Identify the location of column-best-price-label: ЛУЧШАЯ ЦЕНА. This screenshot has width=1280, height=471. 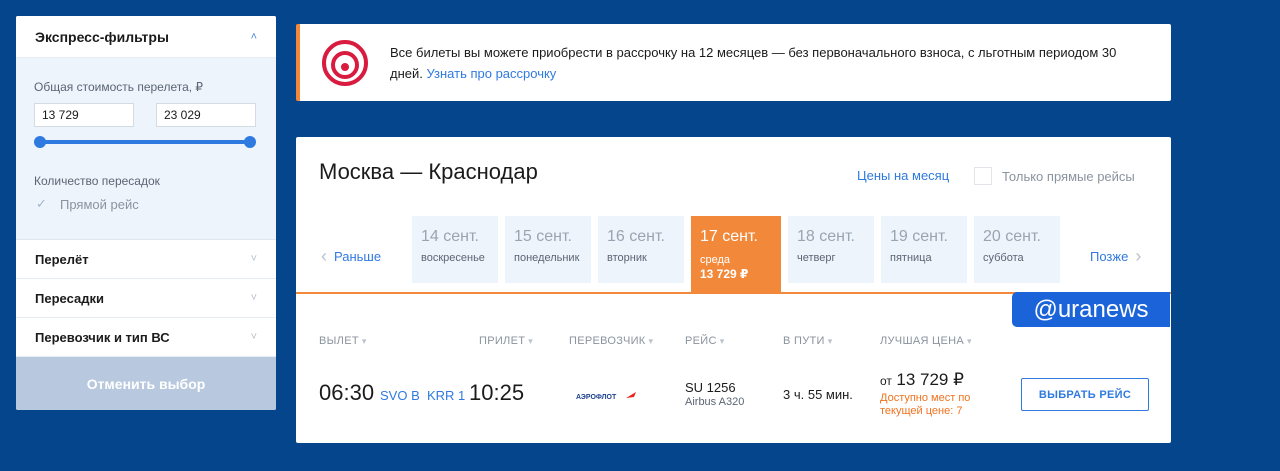
(922, 341).